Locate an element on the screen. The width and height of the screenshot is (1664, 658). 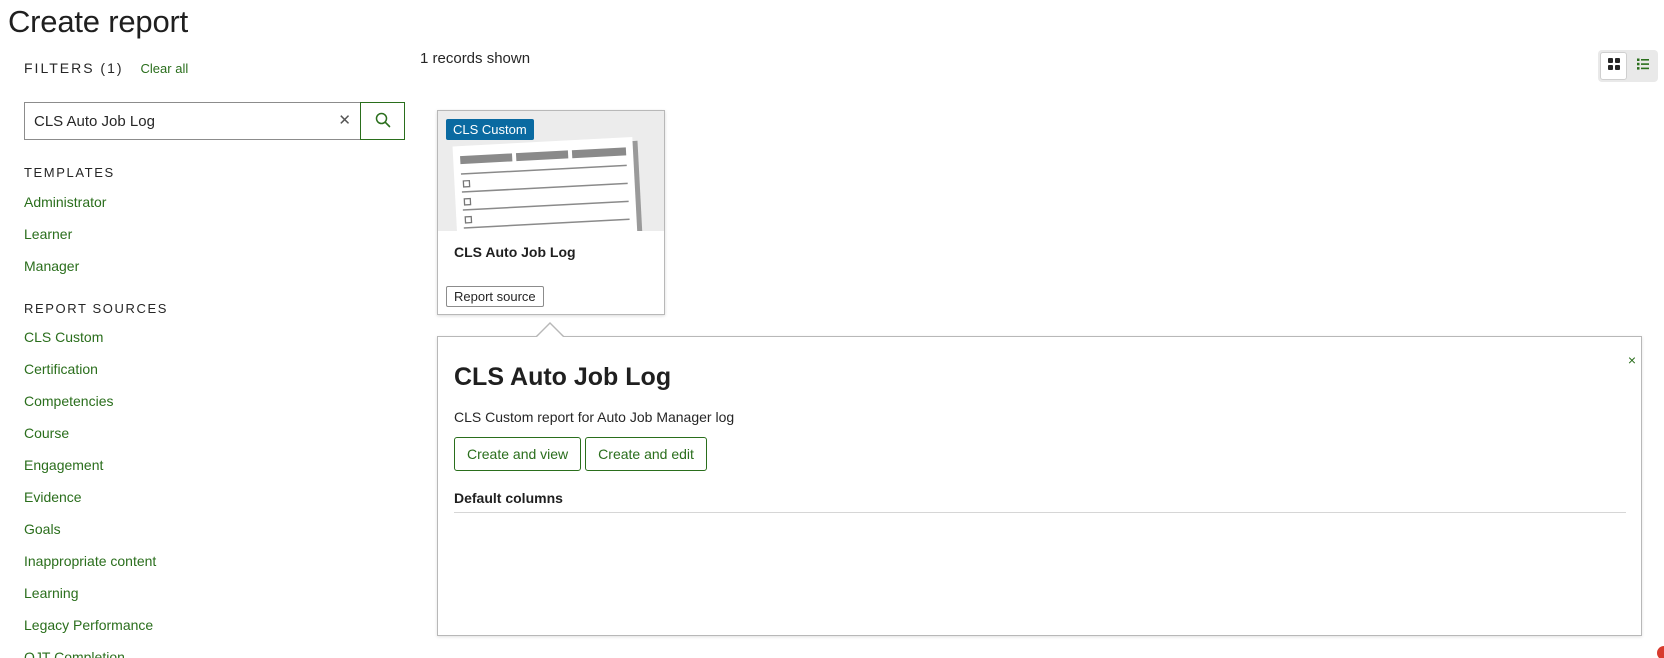
source-certification: Certification is located at coordinates (90, 377).